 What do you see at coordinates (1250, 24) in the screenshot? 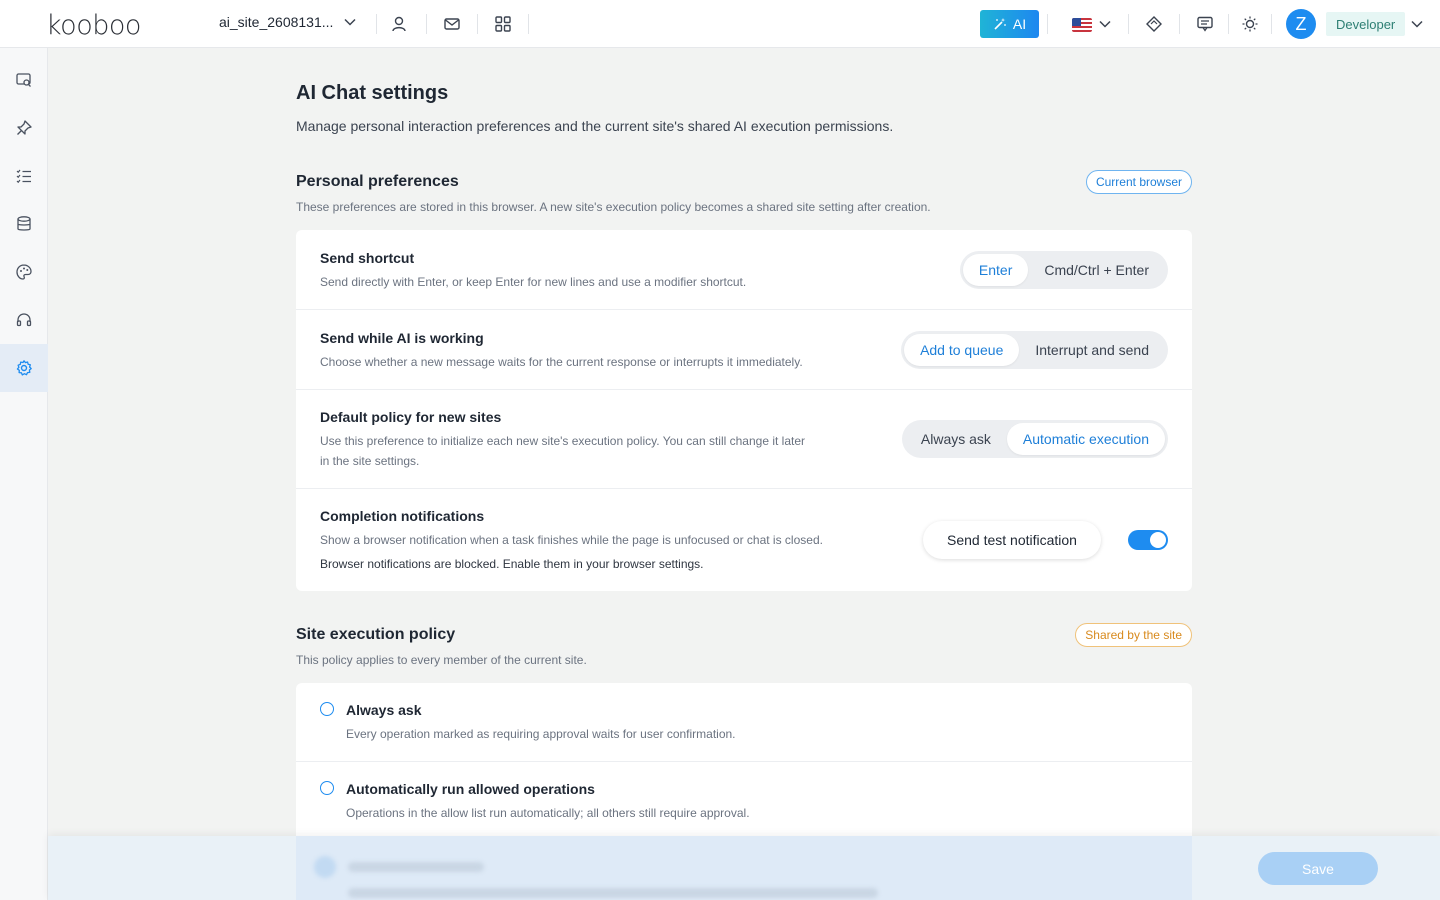
I see `sun-icon` at bounding box center [1250, 24].